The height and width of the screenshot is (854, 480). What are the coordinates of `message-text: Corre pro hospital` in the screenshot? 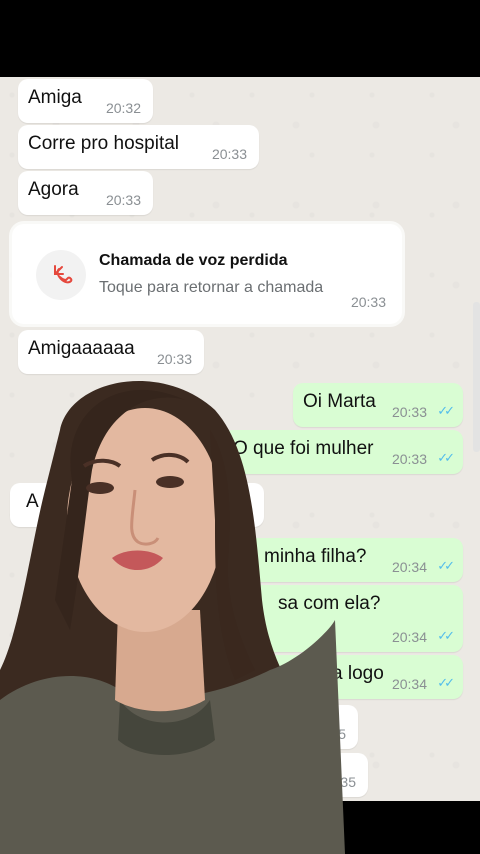 It's located at (104, 143).